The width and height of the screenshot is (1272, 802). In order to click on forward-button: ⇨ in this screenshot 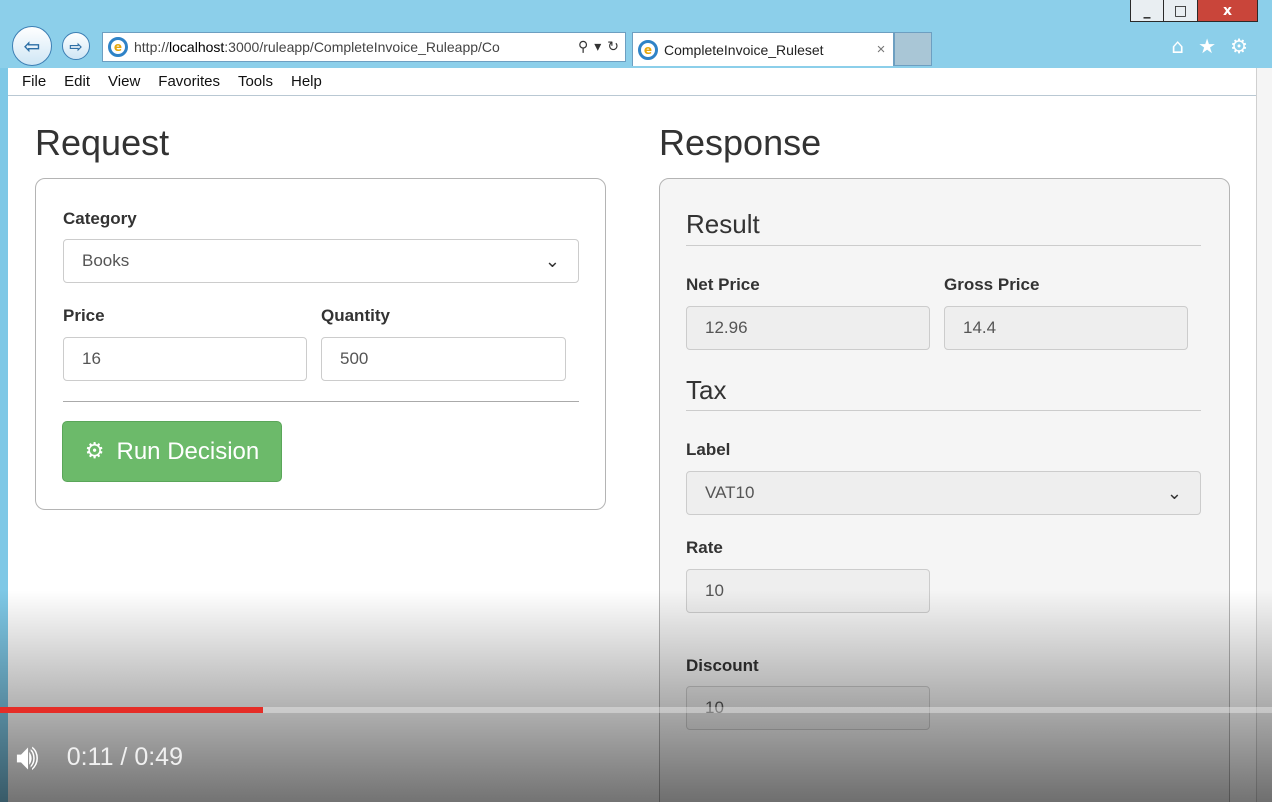, I will do `click(76, 46)`.